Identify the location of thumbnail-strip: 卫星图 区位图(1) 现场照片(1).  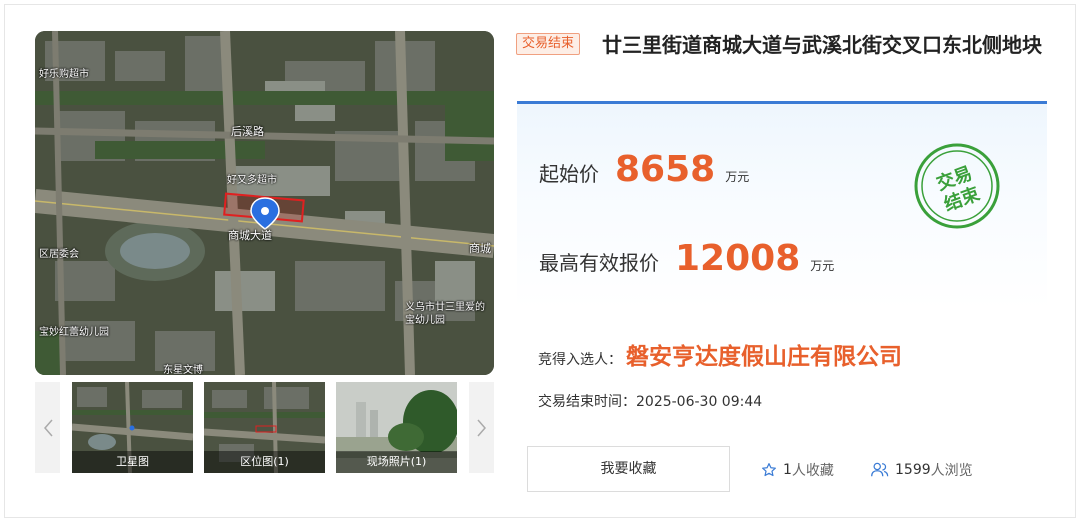
(264, 427).